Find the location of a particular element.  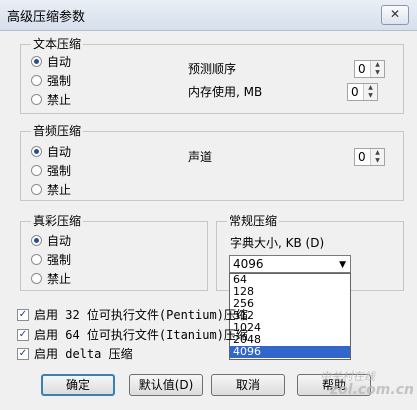

watermark-logo: 中关村在线 zol.com.cn is located at coordinates (357, 382).